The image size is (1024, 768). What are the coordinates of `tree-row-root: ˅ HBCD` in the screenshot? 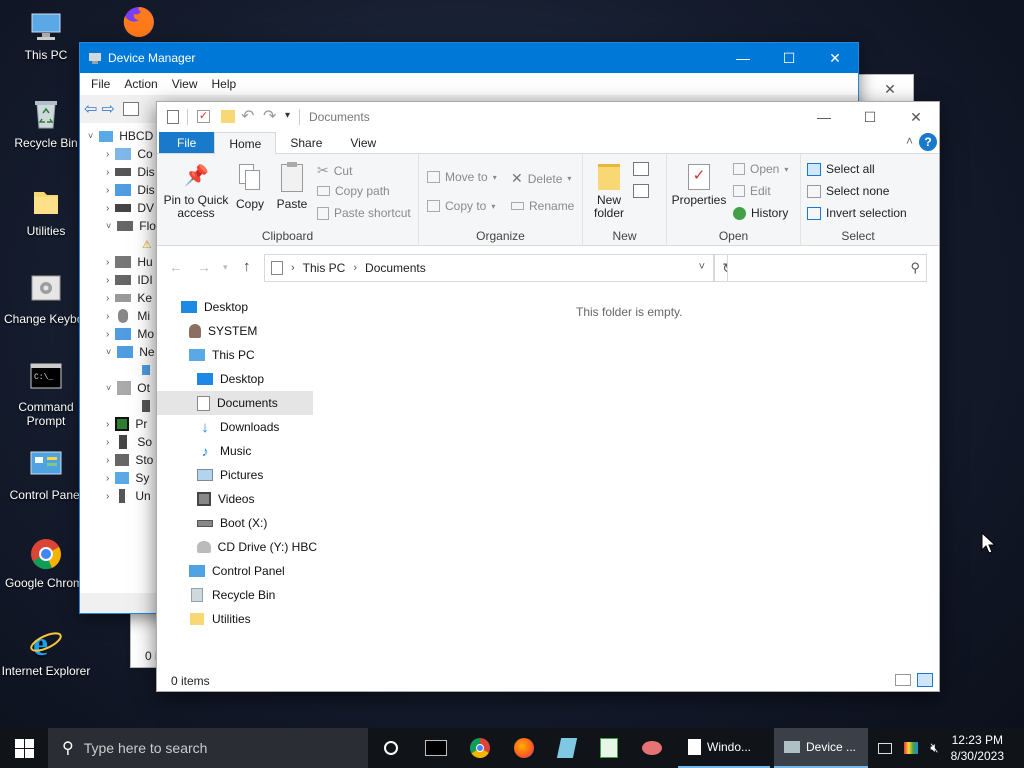 It's located at (118, 136).